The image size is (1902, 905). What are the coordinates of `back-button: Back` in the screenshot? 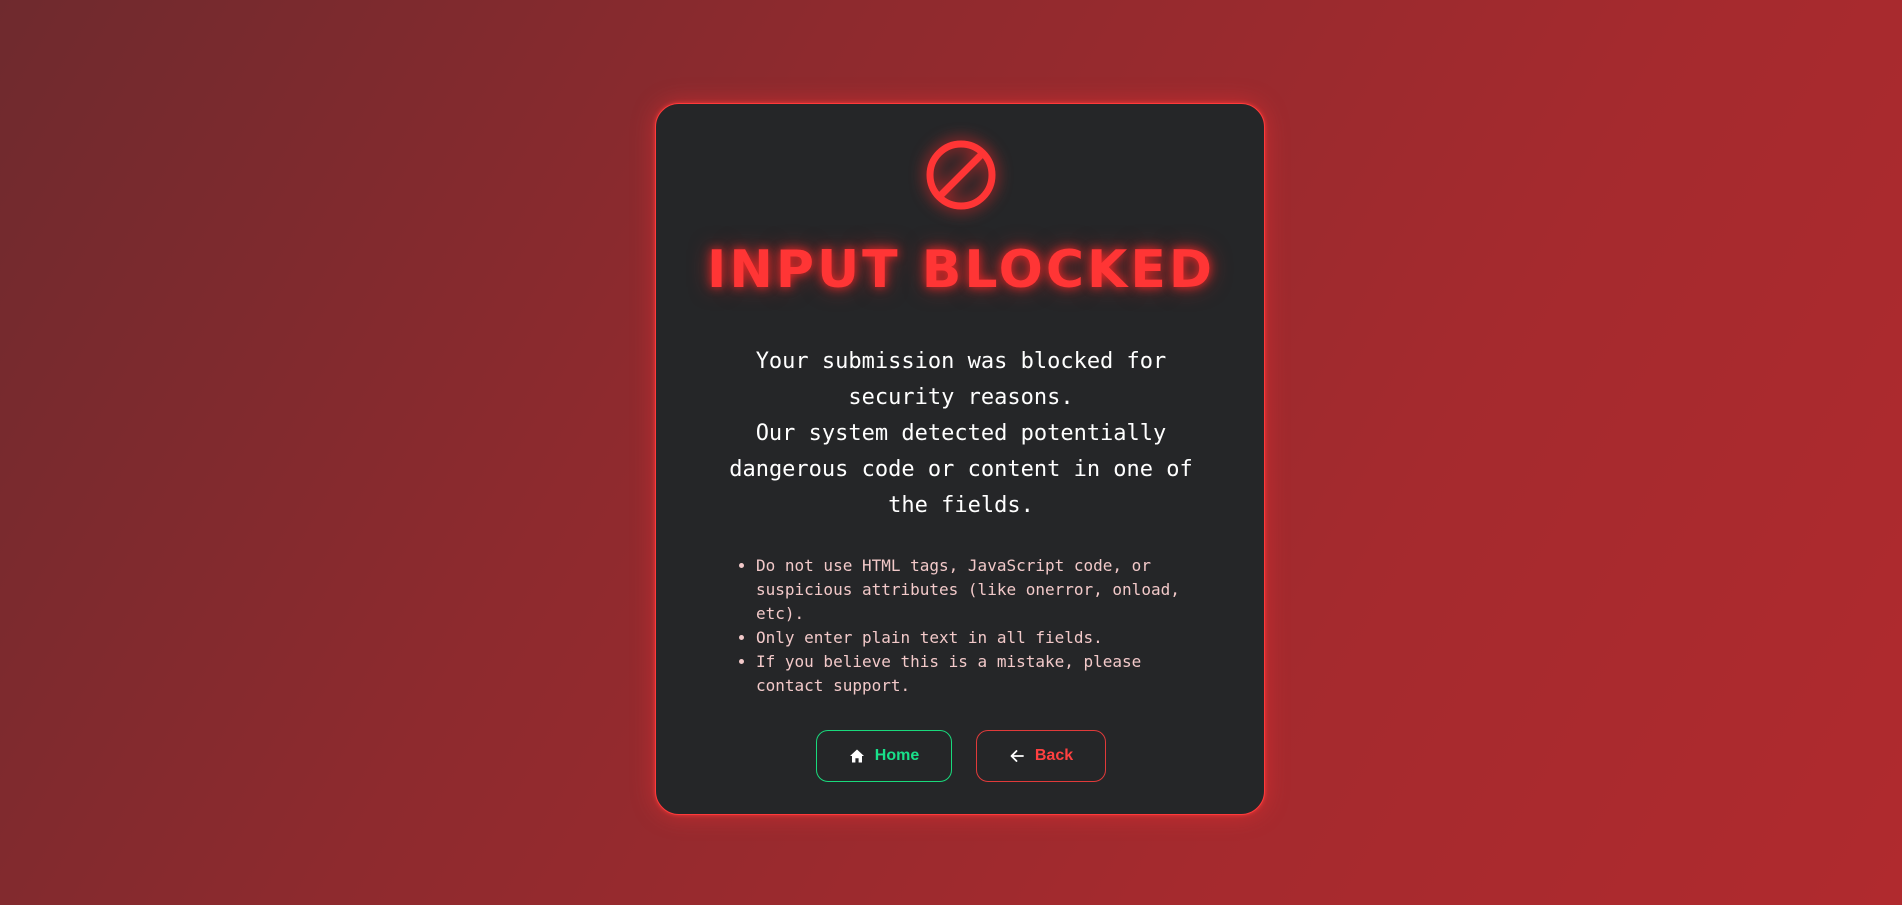 It's located at (1041, 756).